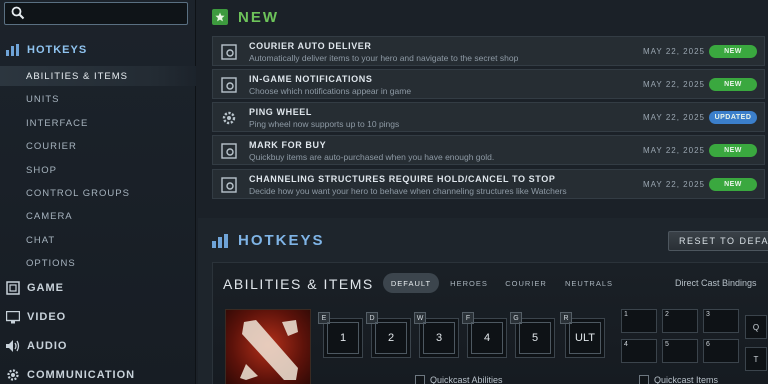 This screenshot has height=384, width=768. What do you see at coordinates (98, 216) in the screenshot?
I see `sidebar-item-camera: CAMERA` at bounding box center [98, 216].